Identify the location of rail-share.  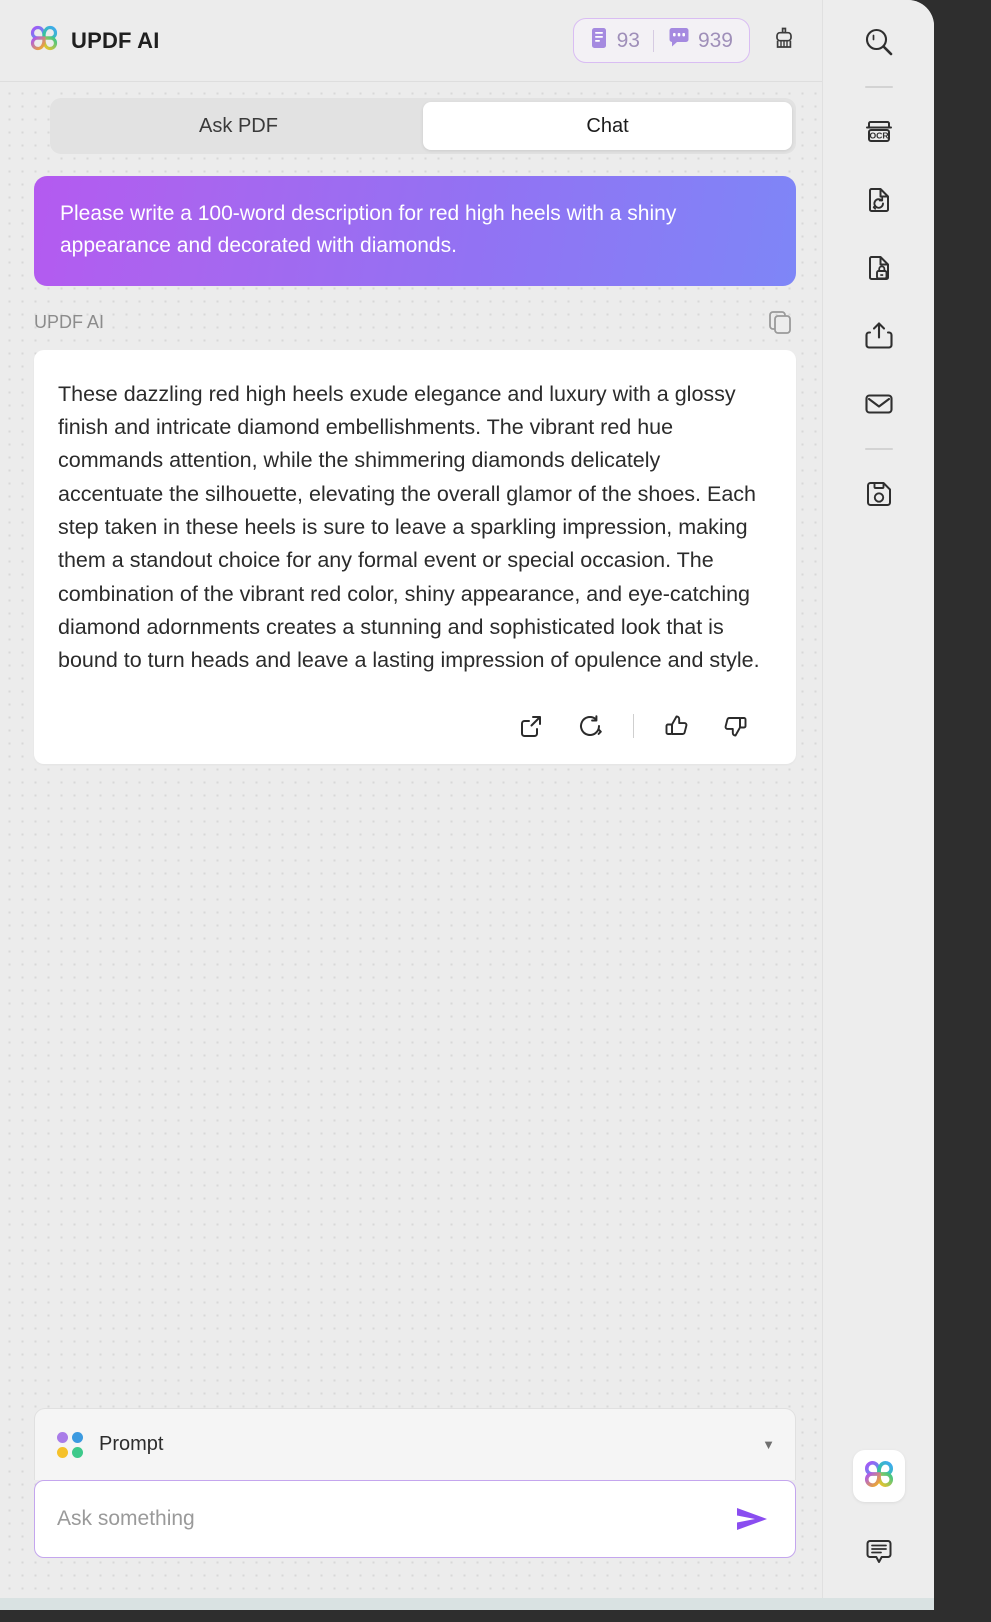
(879, 338).